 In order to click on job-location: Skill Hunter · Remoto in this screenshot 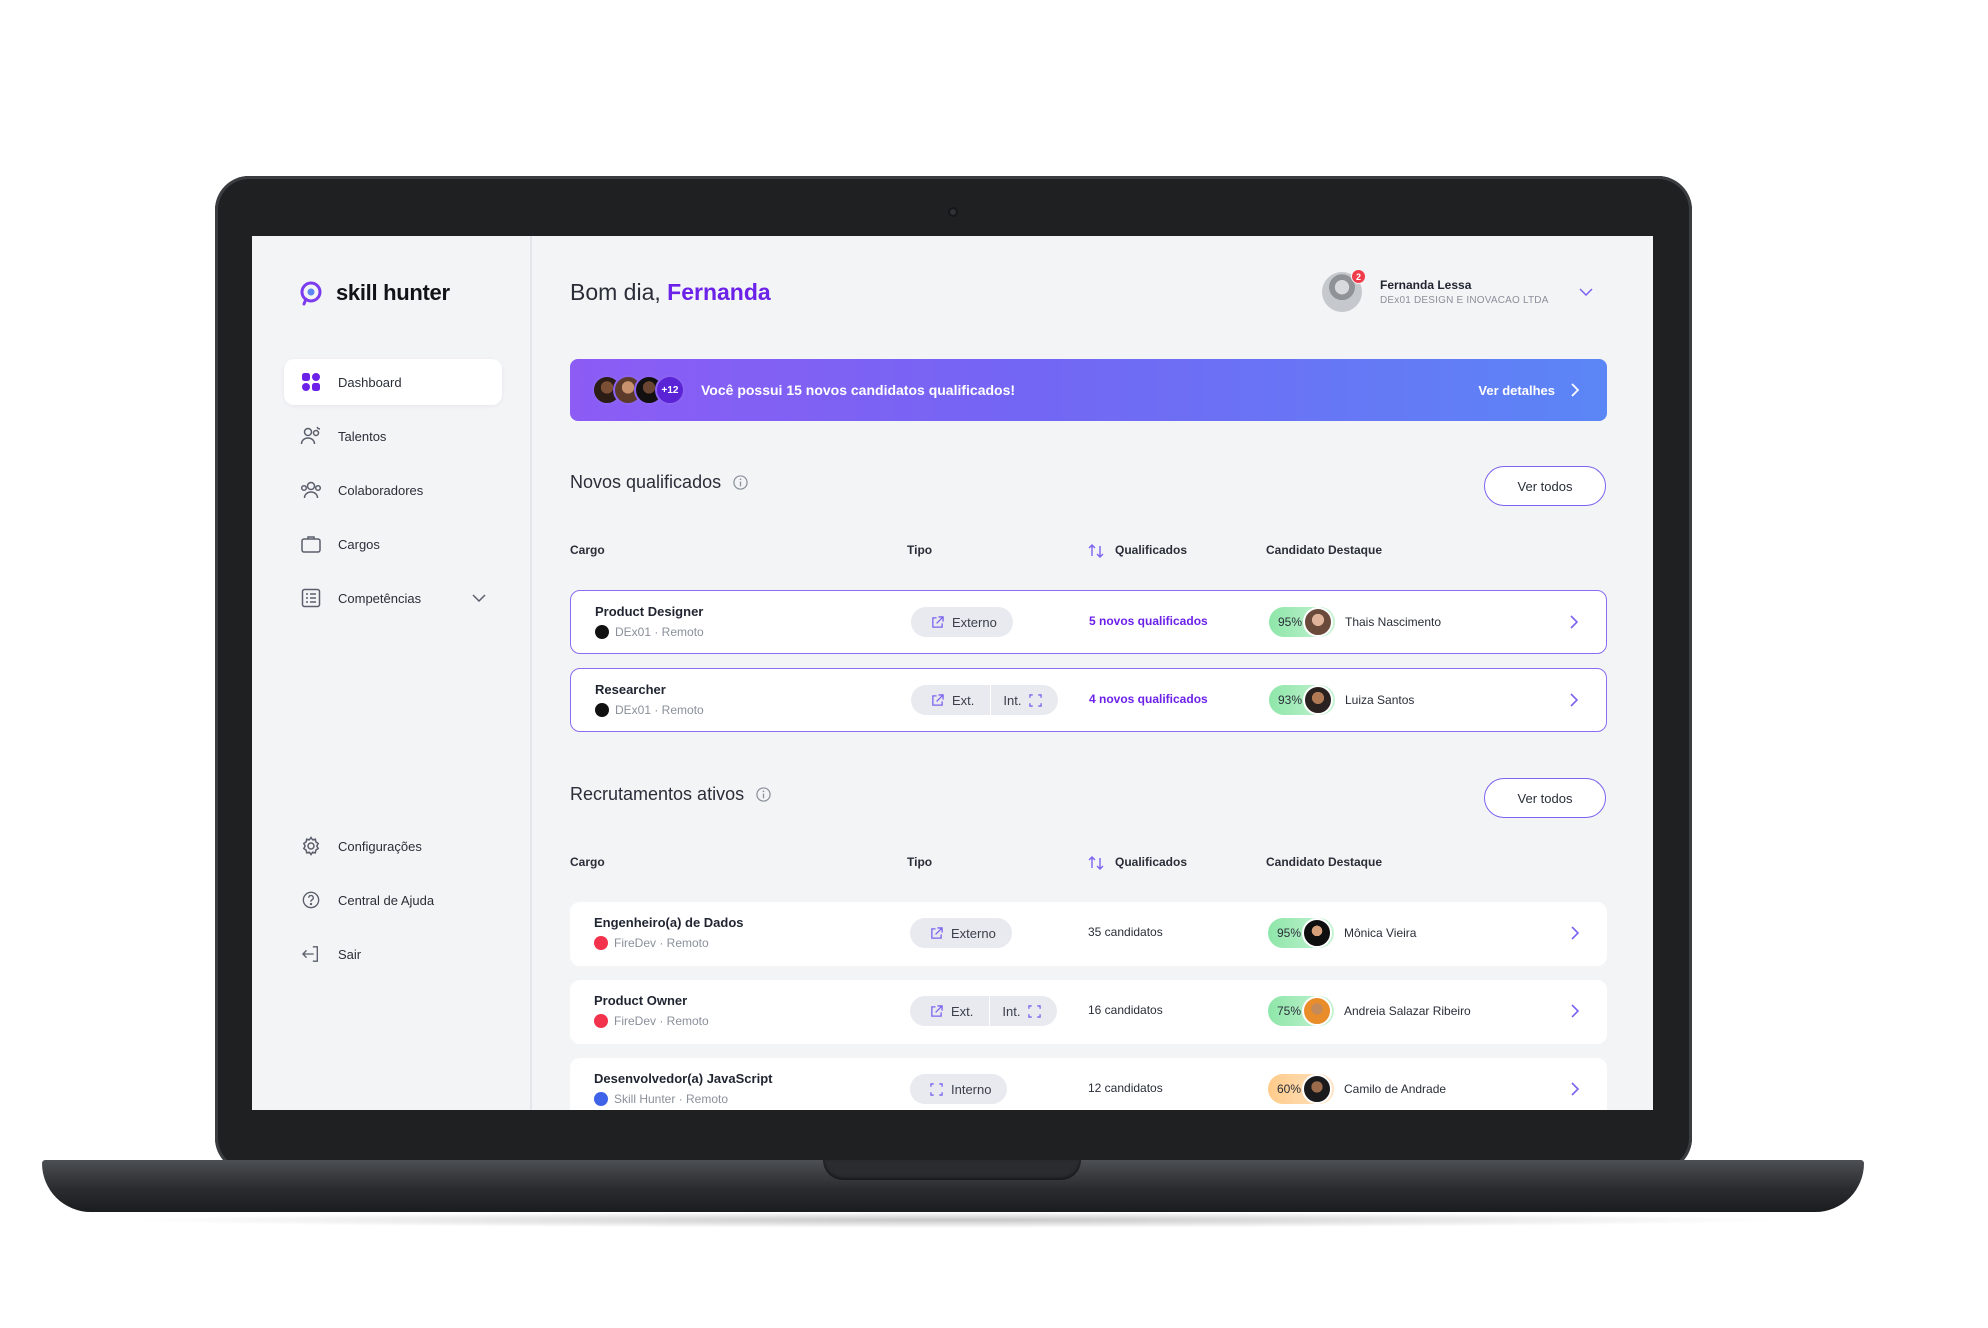, I will do `click(671, 1099)`.